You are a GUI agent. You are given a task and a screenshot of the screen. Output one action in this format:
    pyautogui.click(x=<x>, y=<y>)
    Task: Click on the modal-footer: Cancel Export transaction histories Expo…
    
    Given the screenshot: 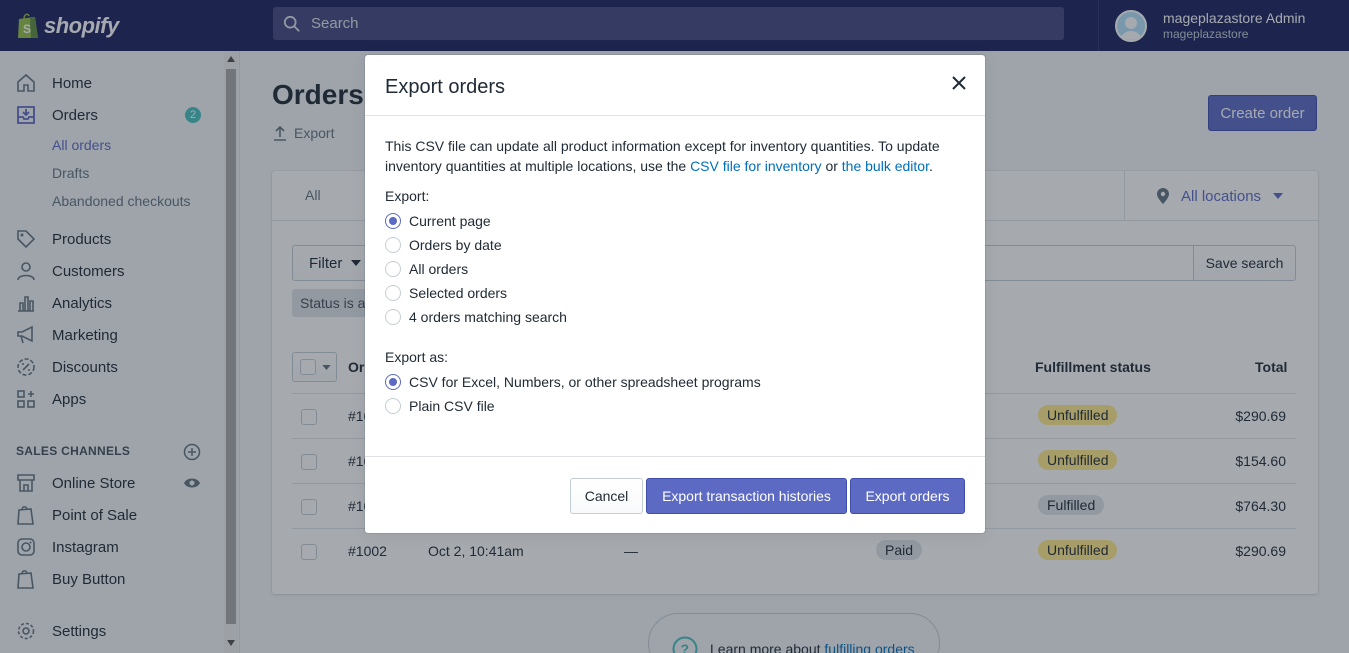 What is the action you would take?
    pyautogui.click(x=675, y=494)
    